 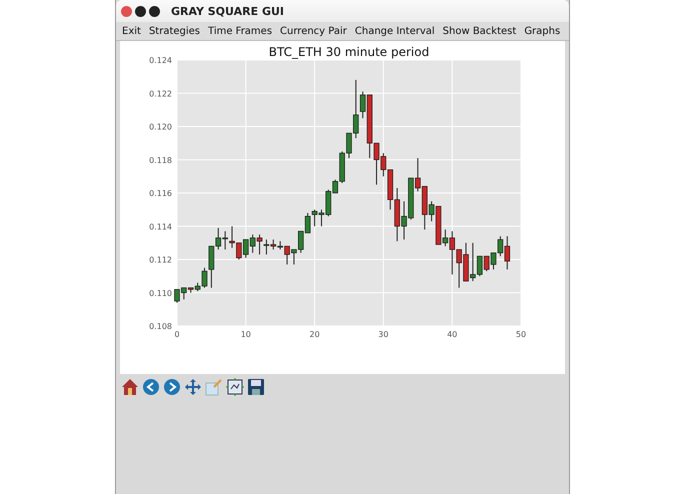 I want to click on y-tick-label: 0.110, so click(x=160, y=293).